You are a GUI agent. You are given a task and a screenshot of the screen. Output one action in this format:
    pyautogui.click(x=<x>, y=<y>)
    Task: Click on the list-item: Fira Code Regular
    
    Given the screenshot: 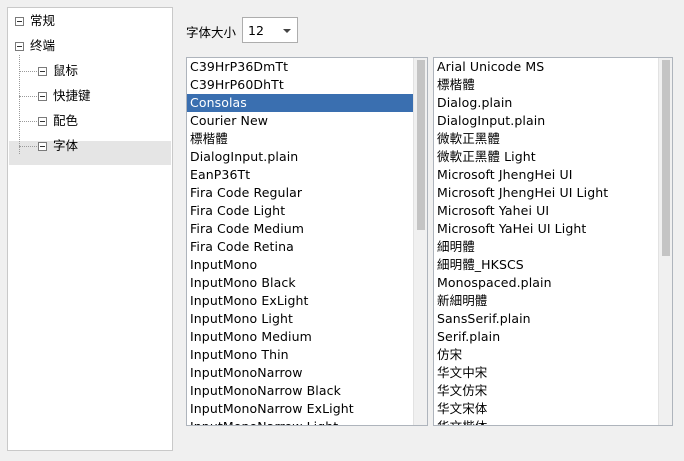 What is the action you would take?
    pyautogui.click(x=300, y=193)
    